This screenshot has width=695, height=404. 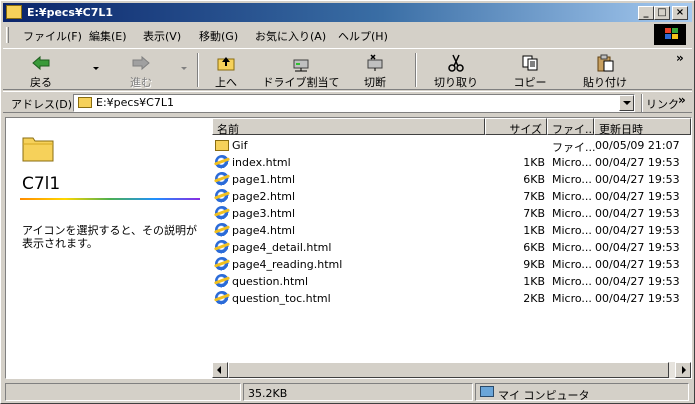 What do you see at coordinates (281, 298) in the screenshot?
I see `file-name: question_toc.html` at bounding box center [281, 298].